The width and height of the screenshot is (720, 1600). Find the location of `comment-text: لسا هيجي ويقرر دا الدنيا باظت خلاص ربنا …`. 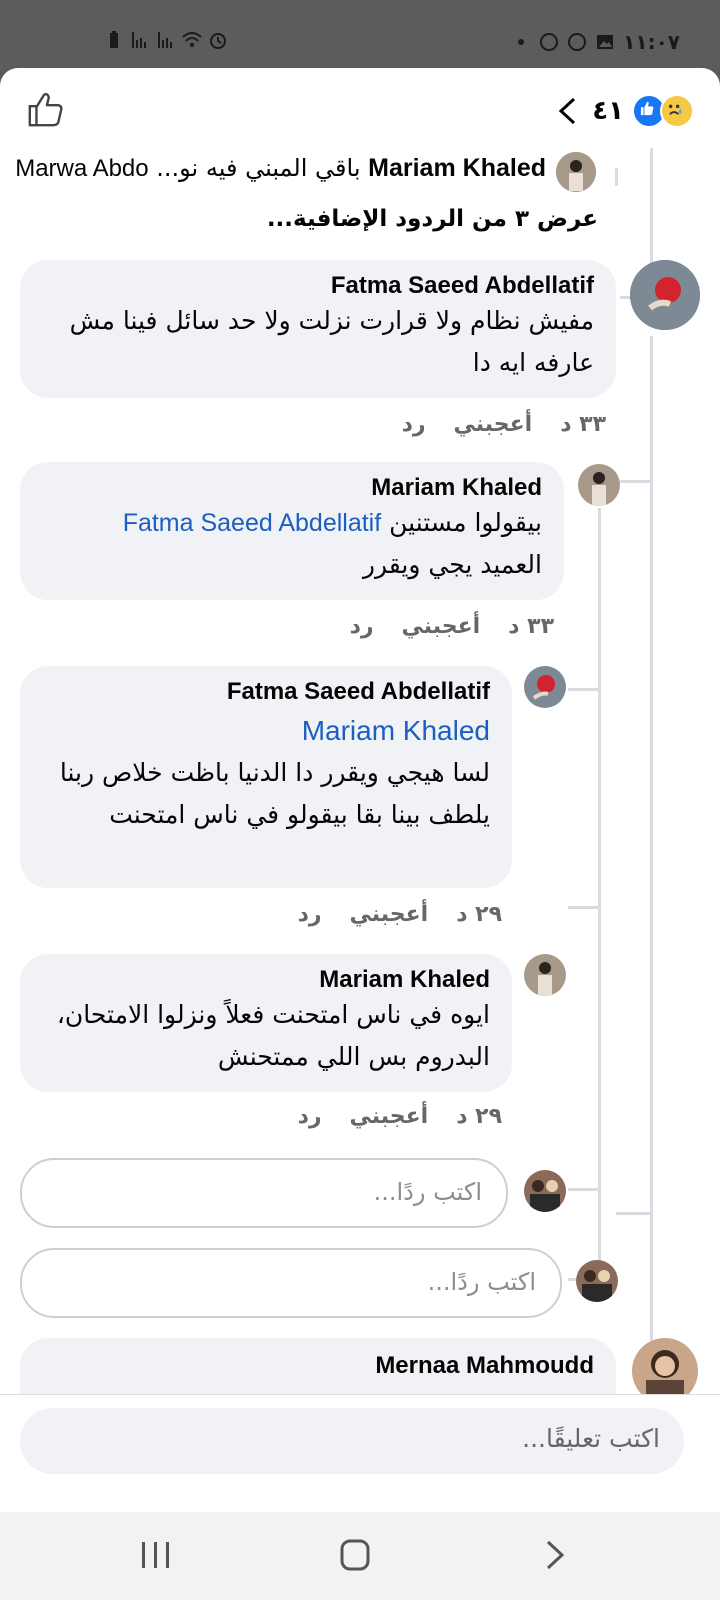

comment-text: لسا هيجي ويقرر دا الدنيا باظت خلاص ربنا … is located at coordinates (274, 793).